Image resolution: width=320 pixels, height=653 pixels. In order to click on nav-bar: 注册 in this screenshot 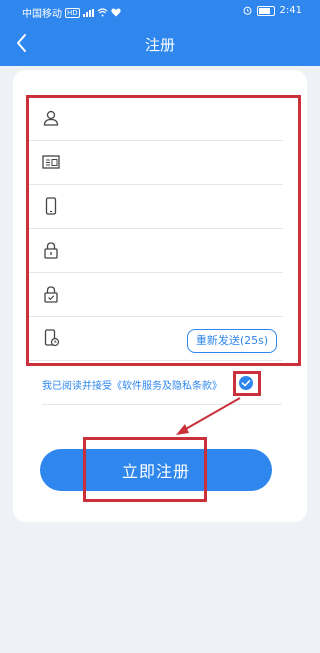, I will do `click(160, 44)`.